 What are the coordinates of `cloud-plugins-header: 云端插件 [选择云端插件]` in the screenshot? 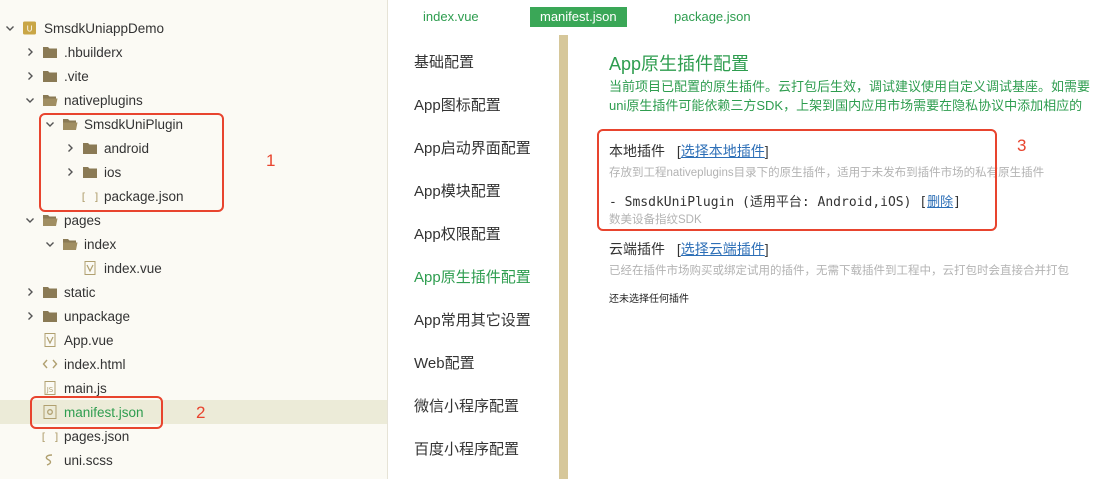 It's located at (689, 249).